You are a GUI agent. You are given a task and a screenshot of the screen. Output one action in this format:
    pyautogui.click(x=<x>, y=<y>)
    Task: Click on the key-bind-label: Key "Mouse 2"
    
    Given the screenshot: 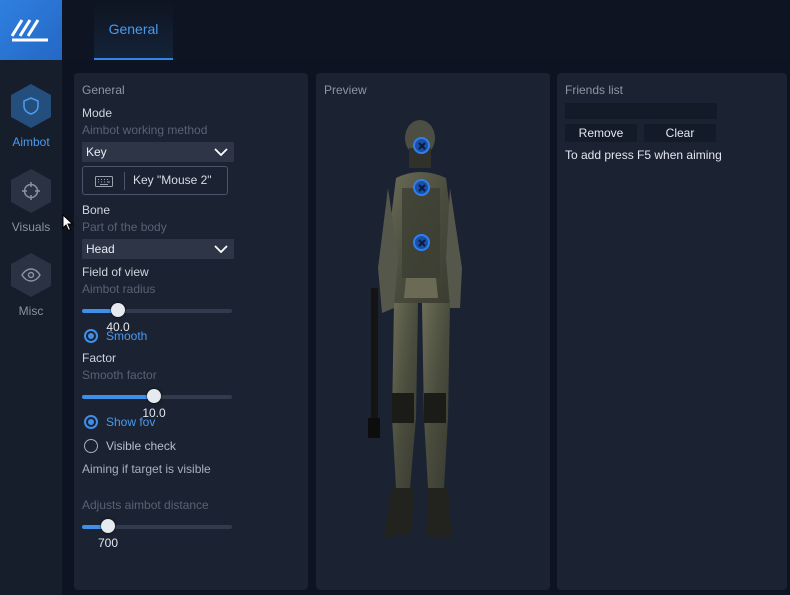 What is the action you would take?
    pyautogui.click(x=172, y=180)
    